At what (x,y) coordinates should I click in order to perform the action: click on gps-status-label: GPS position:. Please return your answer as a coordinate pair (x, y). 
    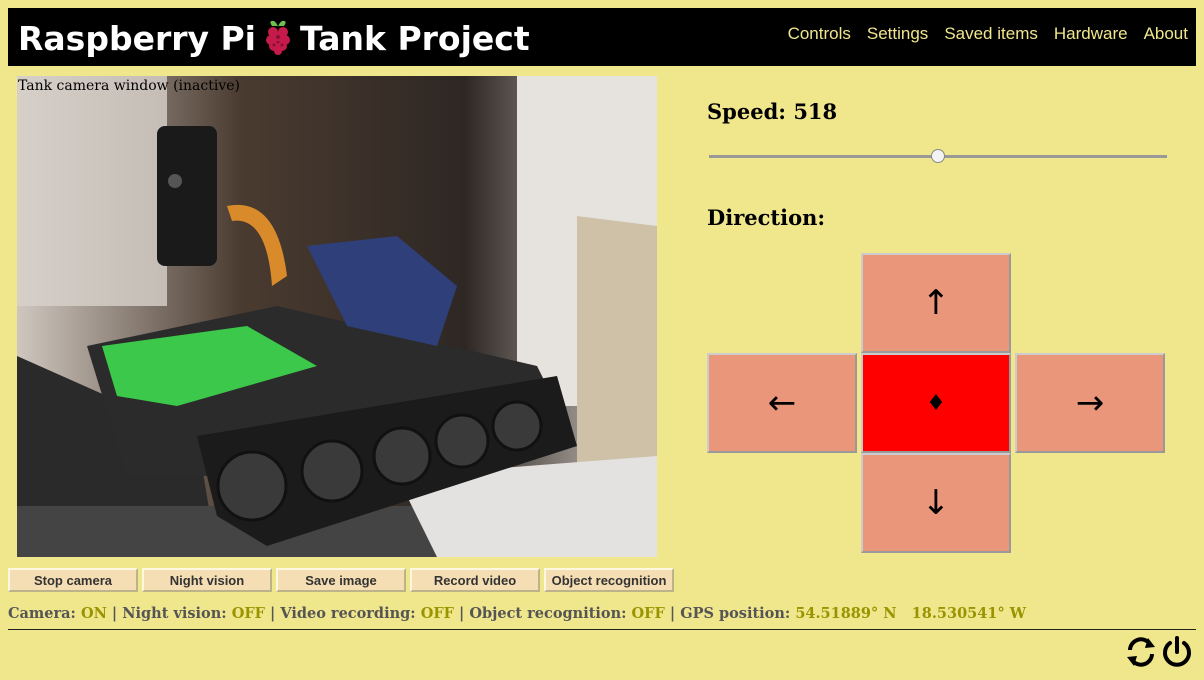
    Looking at the image, I should click on (735, 613).